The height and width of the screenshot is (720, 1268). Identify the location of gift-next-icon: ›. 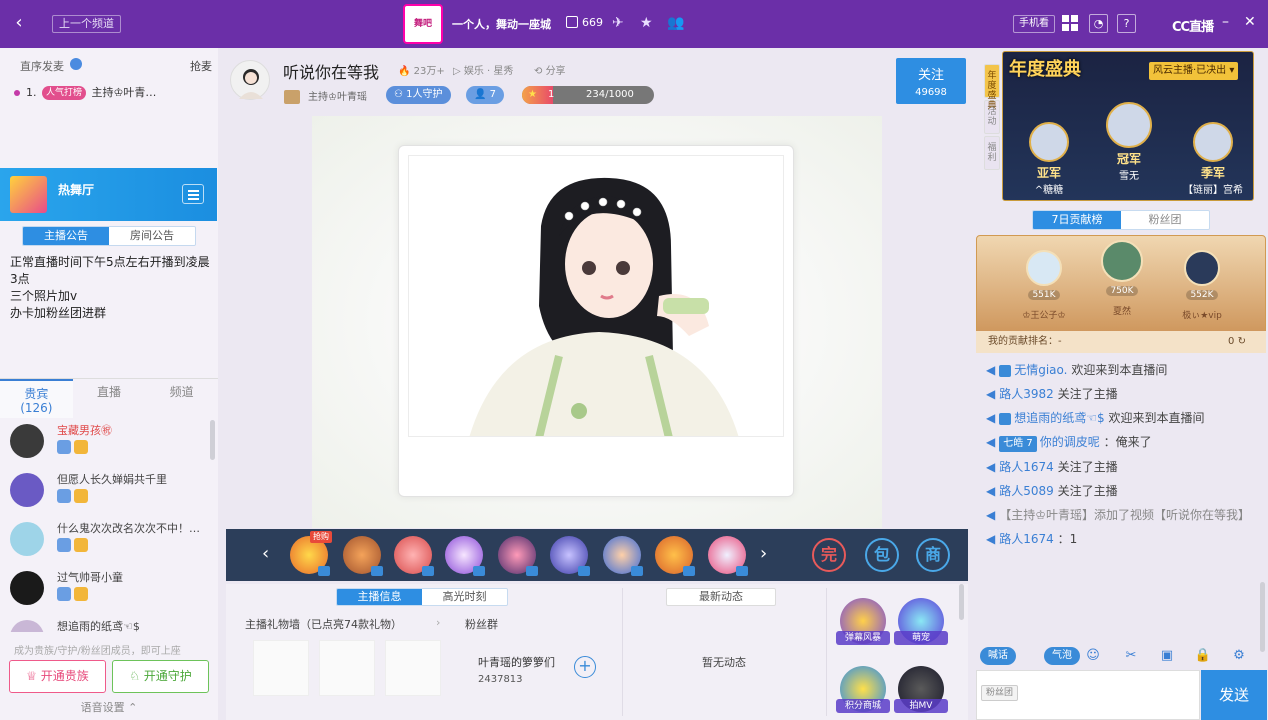
(763, 554).